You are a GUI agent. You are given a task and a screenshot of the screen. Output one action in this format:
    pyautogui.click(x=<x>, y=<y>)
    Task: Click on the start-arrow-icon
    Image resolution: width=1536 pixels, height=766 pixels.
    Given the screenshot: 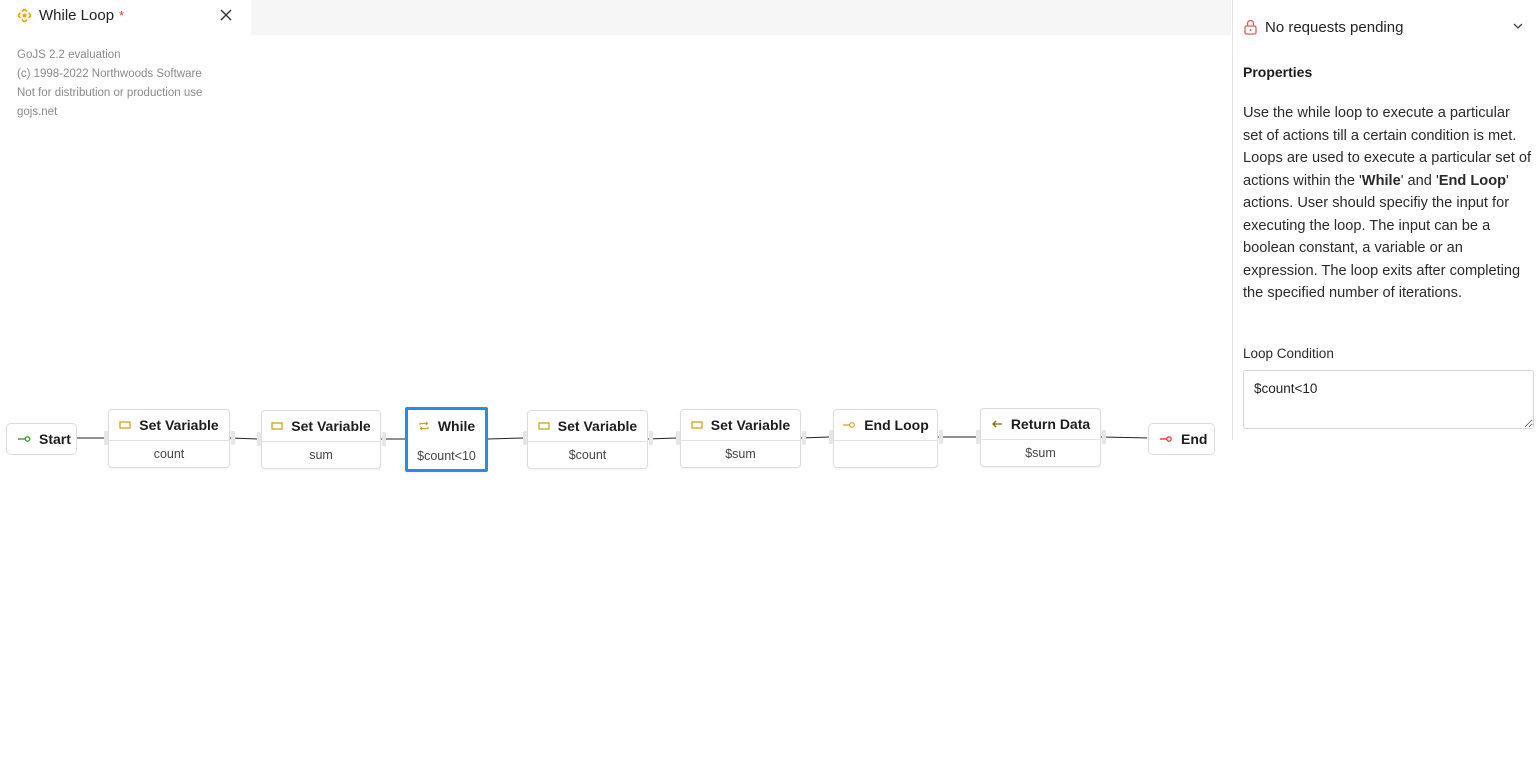 What is the action you would take?
    pyautogui.click(x=24, y=439)
    